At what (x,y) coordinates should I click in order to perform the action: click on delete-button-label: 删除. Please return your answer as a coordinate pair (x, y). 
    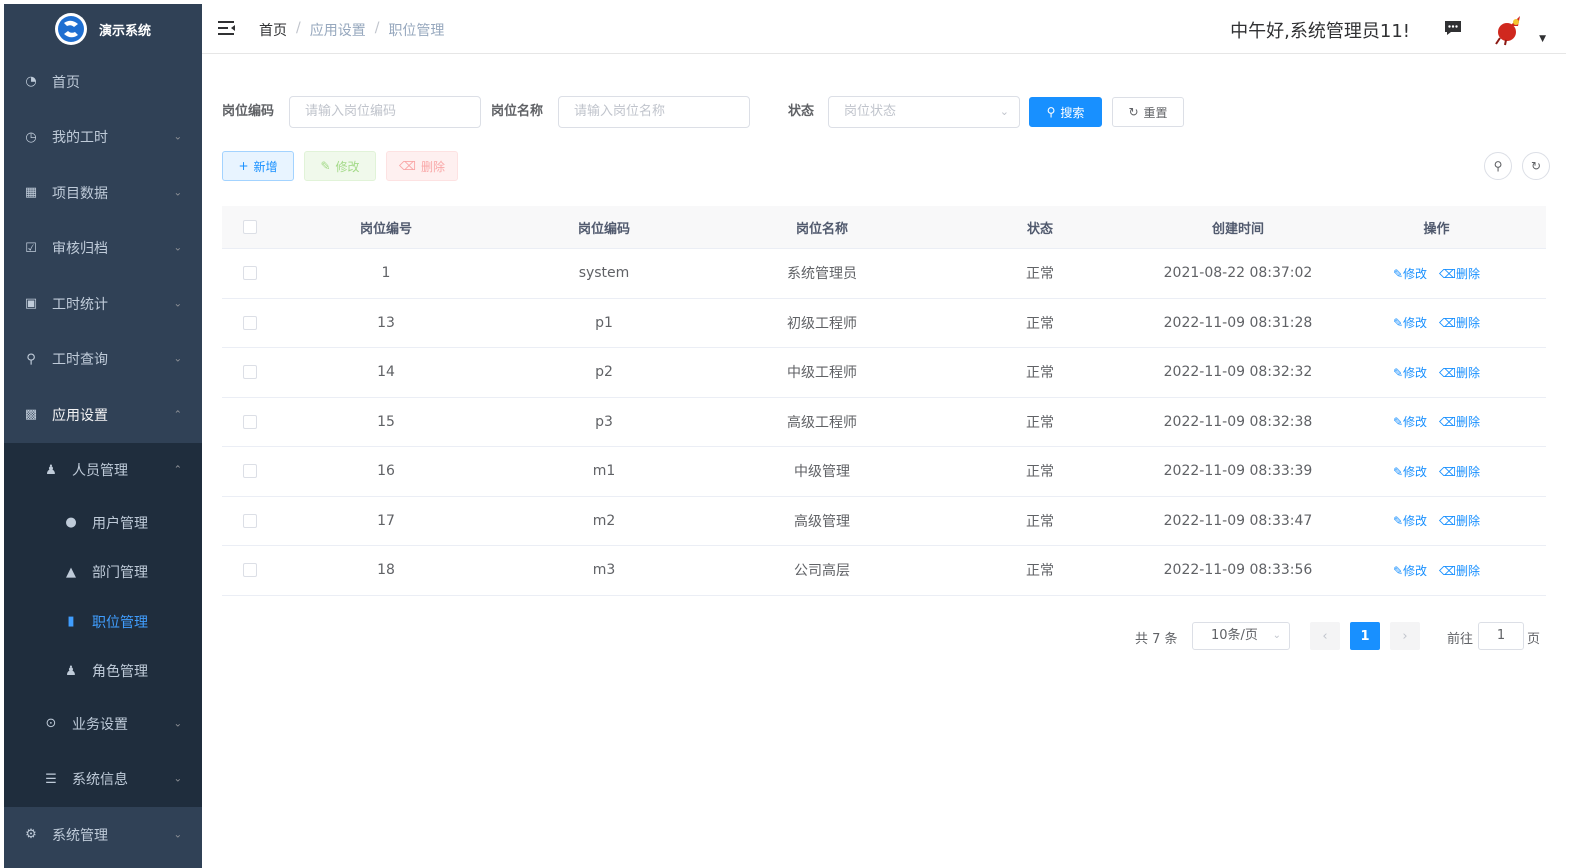
    Looking at the image, I should click on (432, 166).